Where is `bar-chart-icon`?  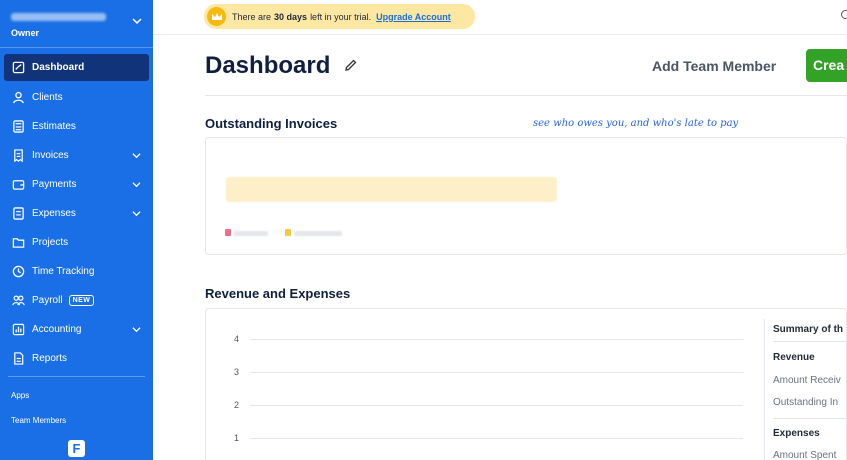
bar-chart-icon is located at coordinates (18, 330).